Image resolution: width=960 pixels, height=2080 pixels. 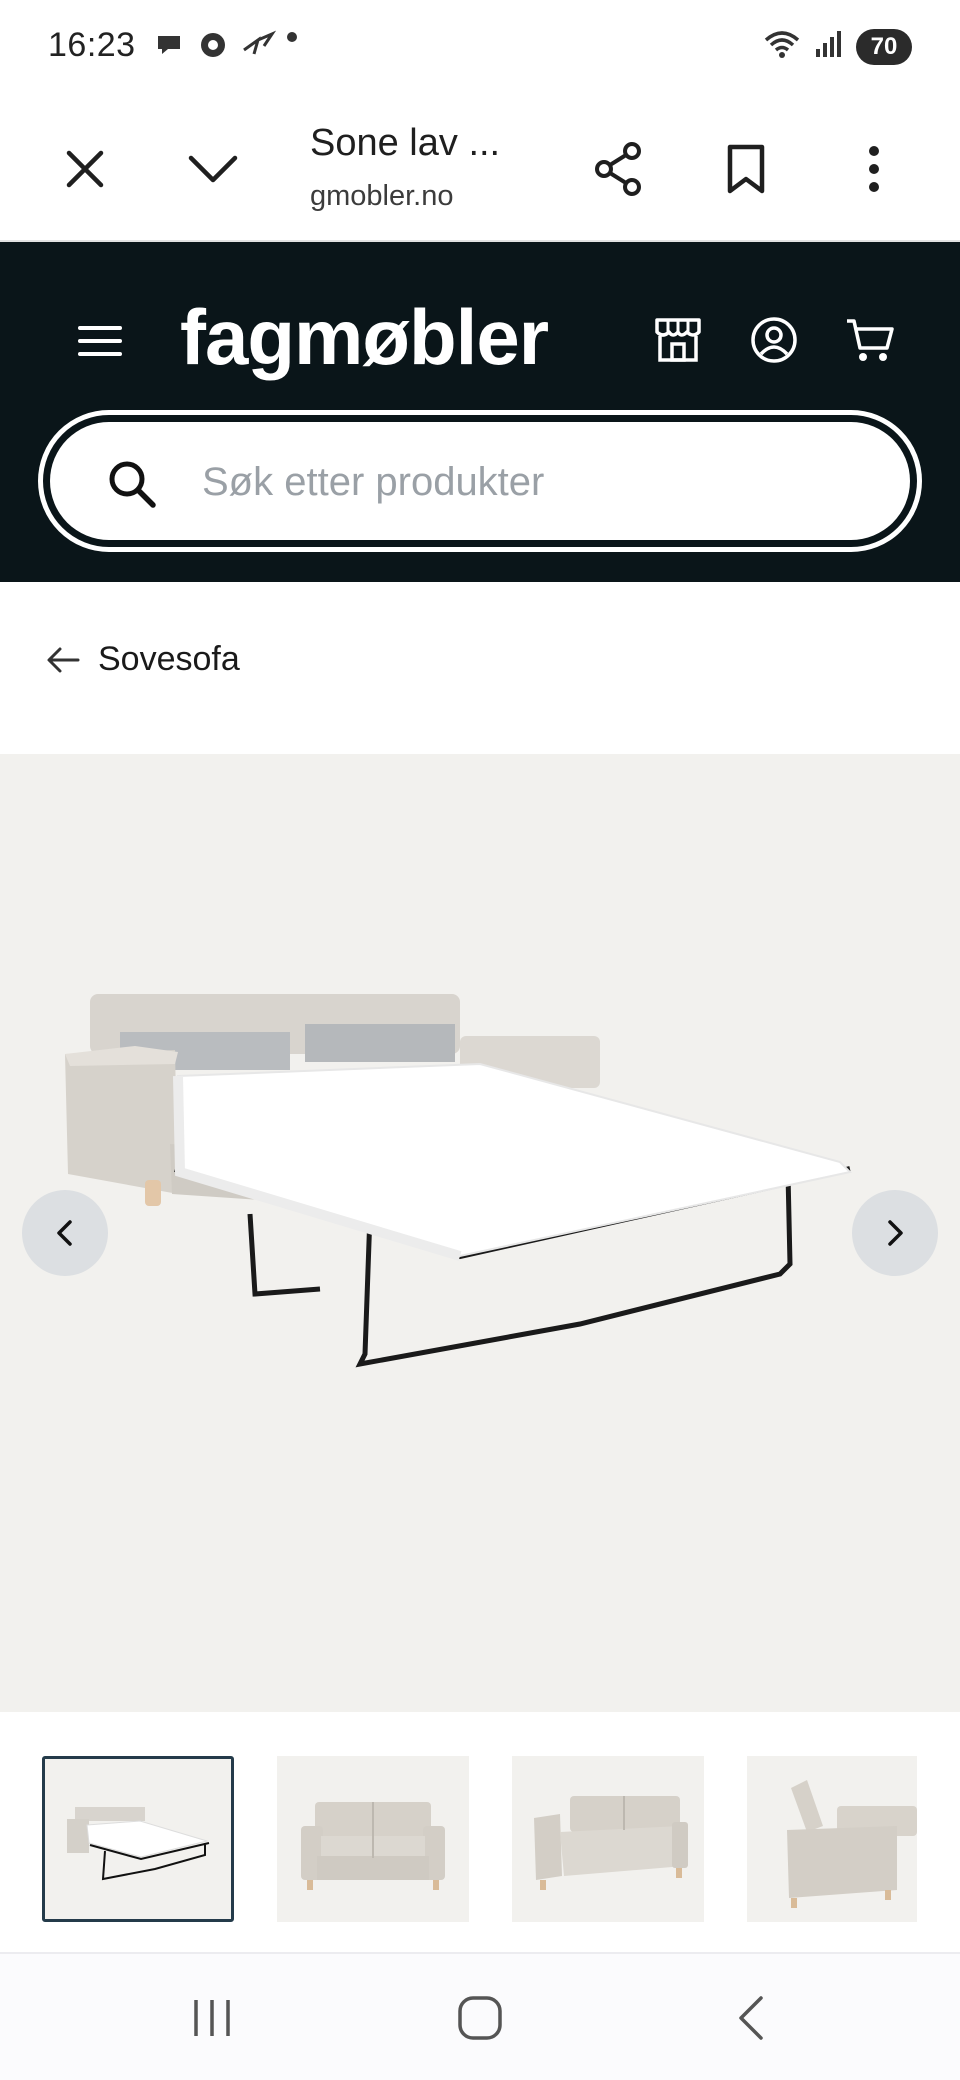 What do you see at coordinates (829, 46) in the screenshot?
I see `signal-icon` at bounding box center [829, 46].